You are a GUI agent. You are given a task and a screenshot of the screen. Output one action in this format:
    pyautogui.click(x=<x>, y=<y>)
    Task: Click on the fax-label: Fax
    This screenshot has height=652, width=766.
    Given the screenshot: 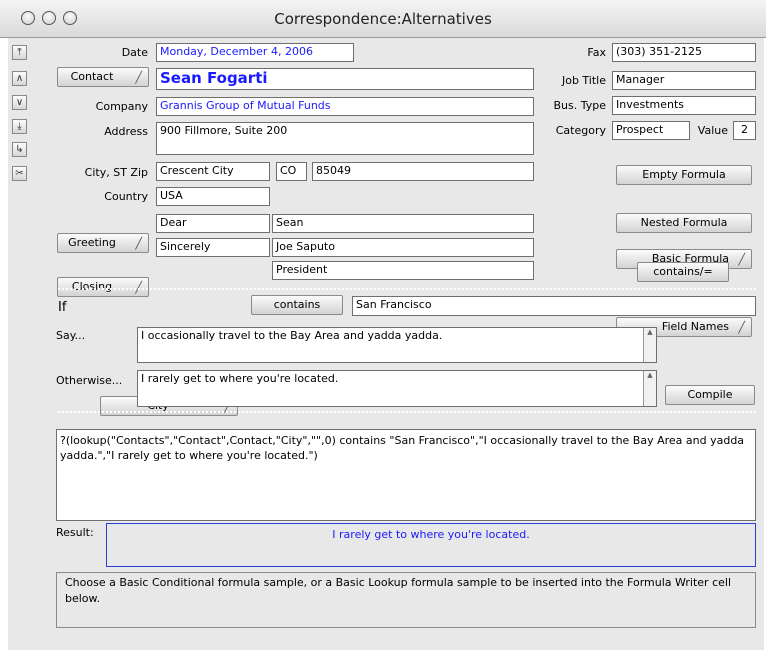 What is the action you would take?
    pyautogui.click(x=596, y=52)
    